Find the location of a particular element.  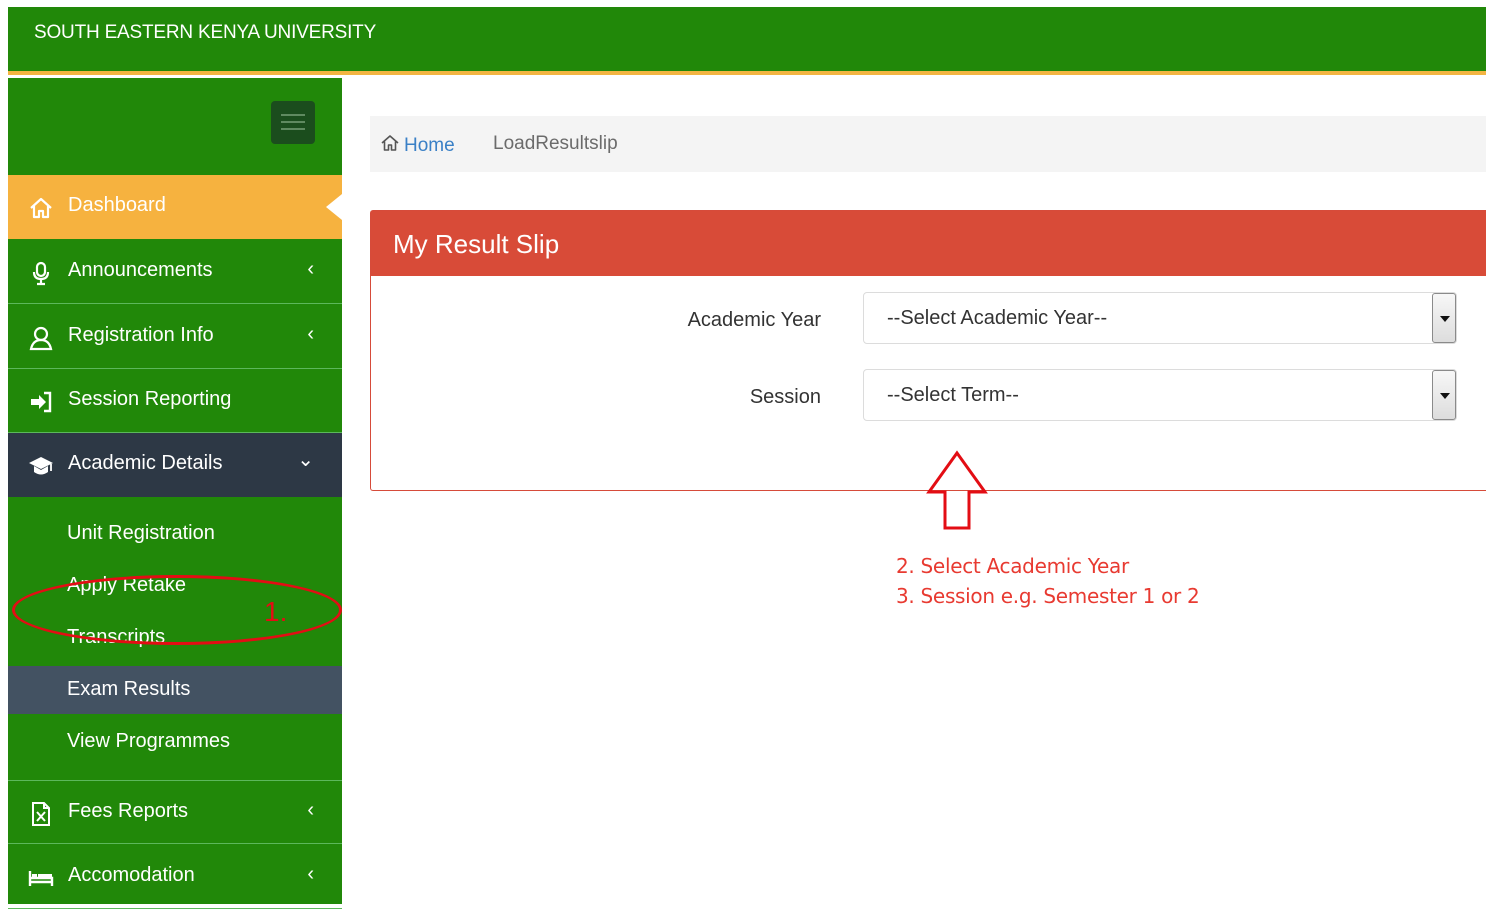

sidebar-item-label: Announcements is located at coordinates (140, 270).